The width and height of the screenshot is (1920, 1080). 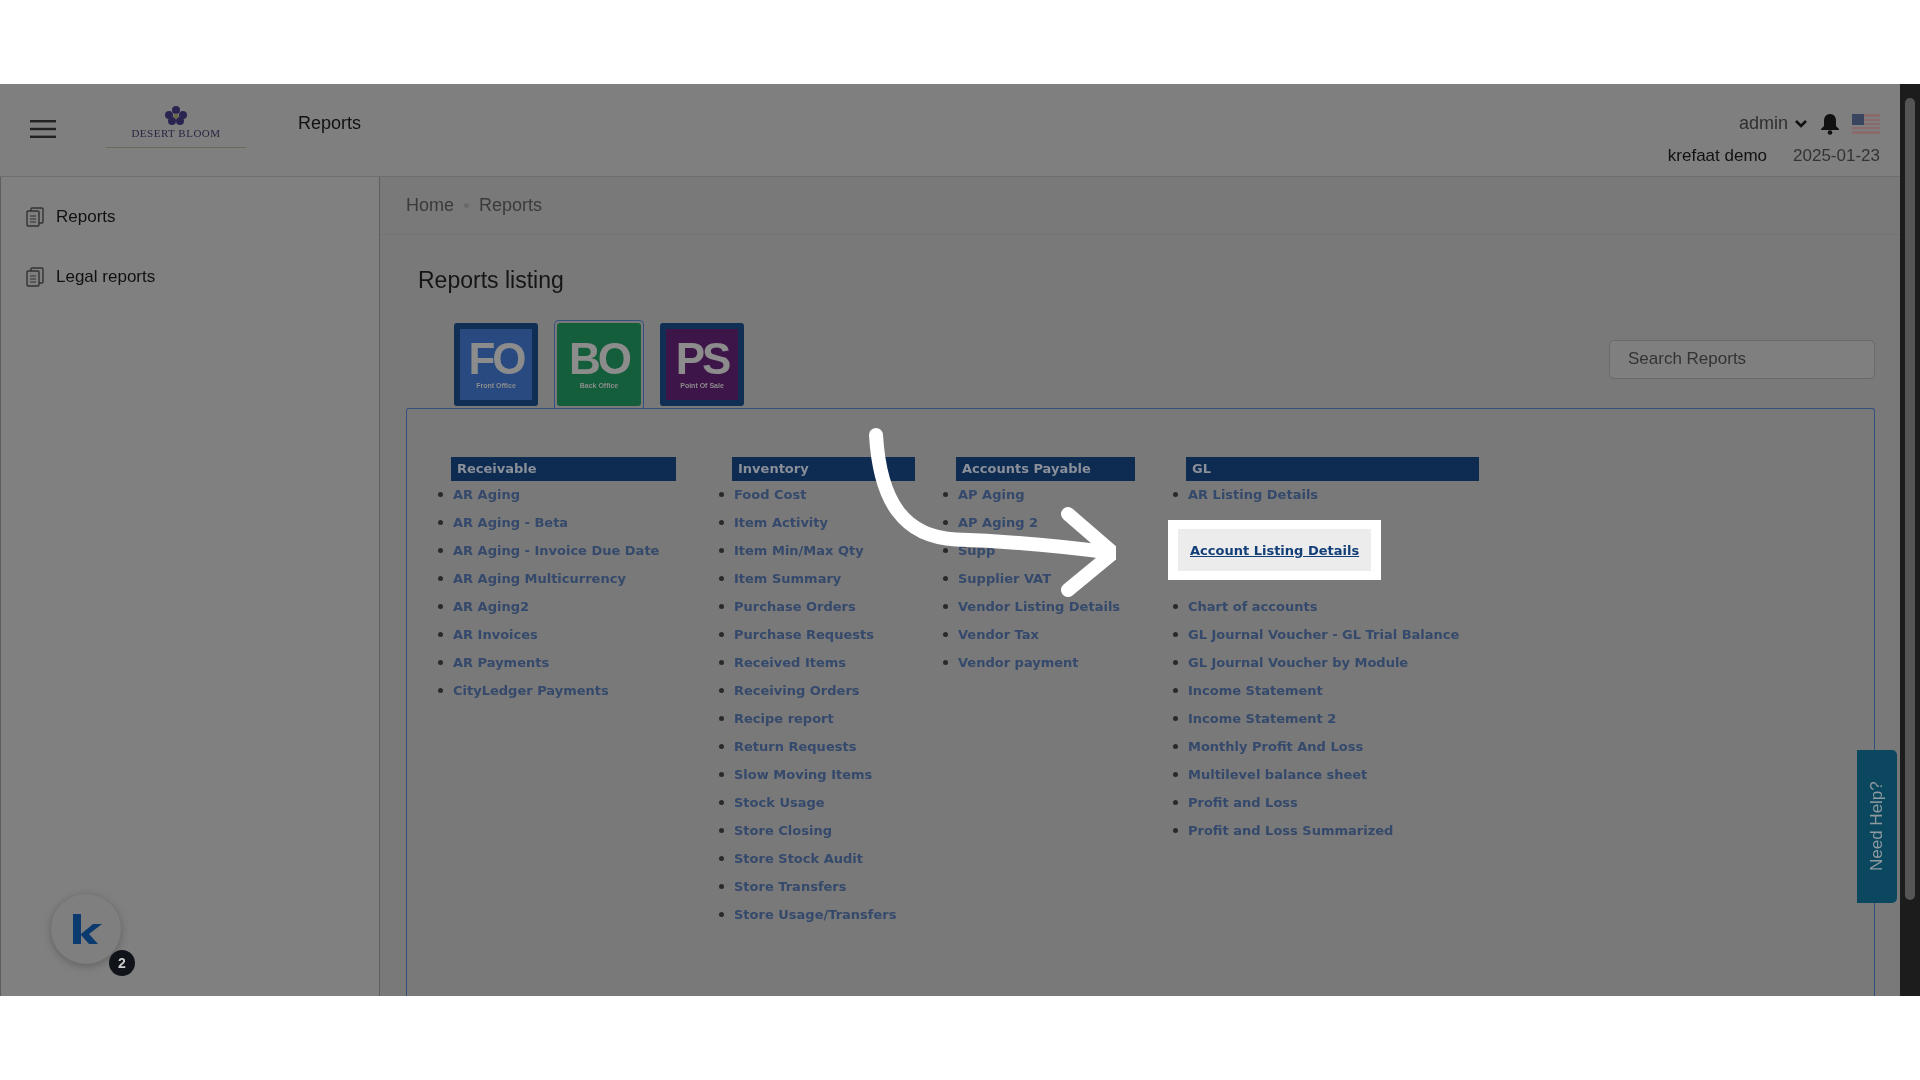 What do you see at coordinates (1830, 123) in the screenshot?
I see `bell-icon` at bounding box center [1830, 123].